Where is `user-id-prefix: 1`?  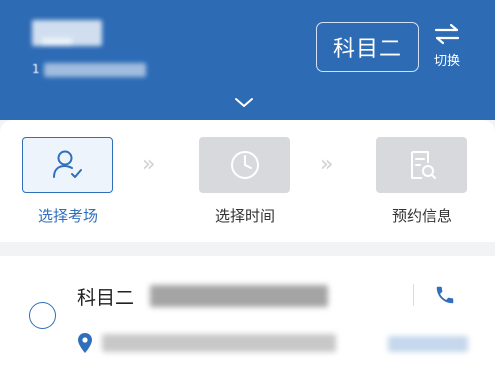 user-id-prefix: 1 is located at coordinates (36, 69).